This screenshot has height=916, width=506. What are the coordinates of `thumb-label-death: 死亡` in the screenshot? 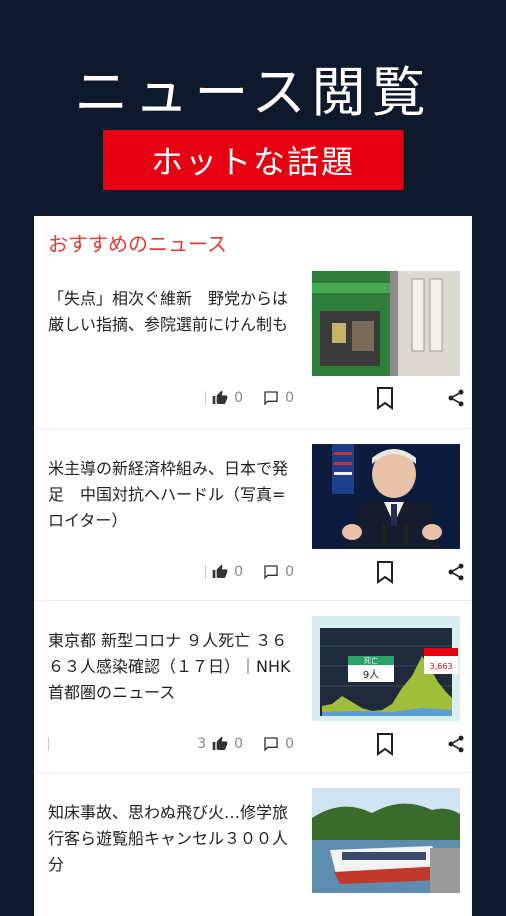 It's located at (371, 660).